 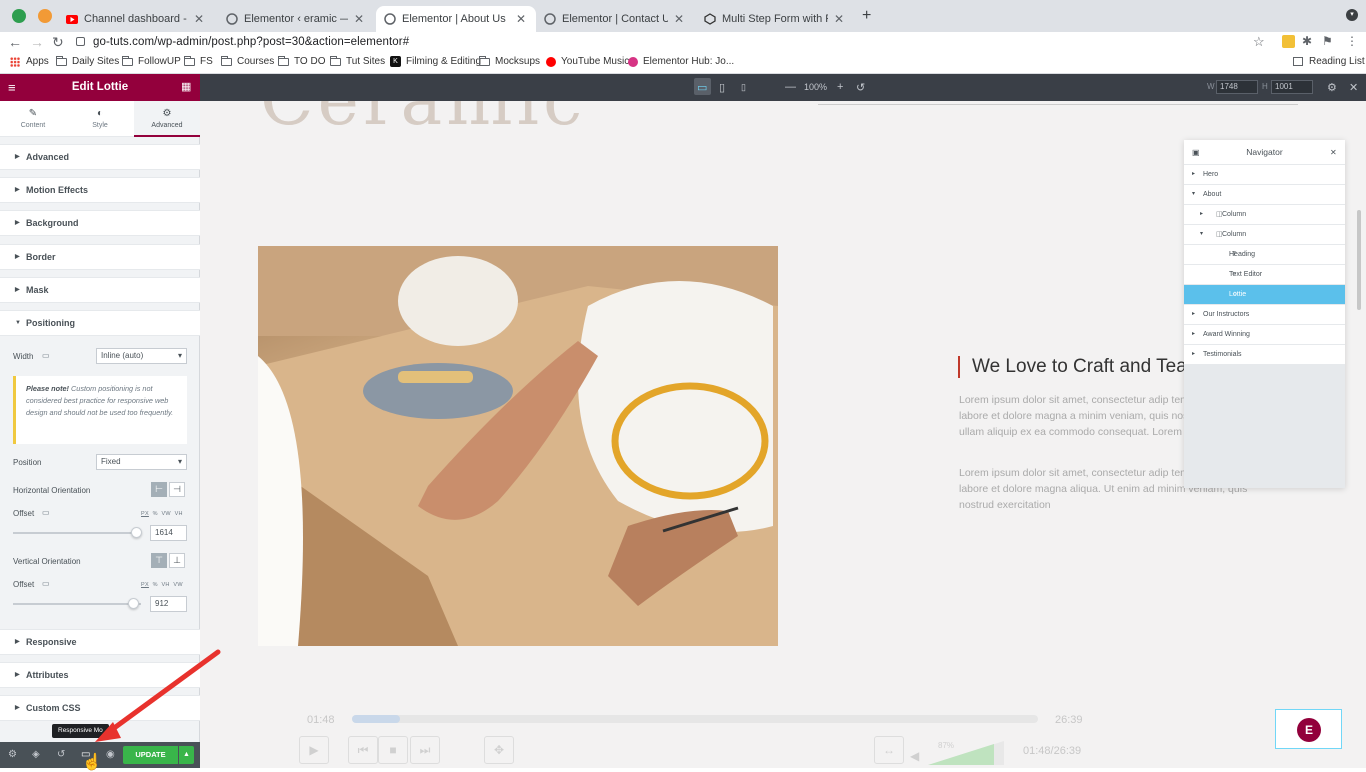 I want to click on navigator-layers-icon: ◈, so click(x=36, y=754).